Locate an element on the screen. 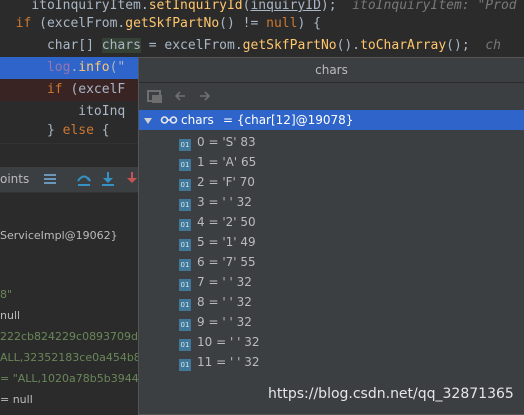  array-element-row: 01 11 = ' ' 32 is located at coordinates (219, 362).